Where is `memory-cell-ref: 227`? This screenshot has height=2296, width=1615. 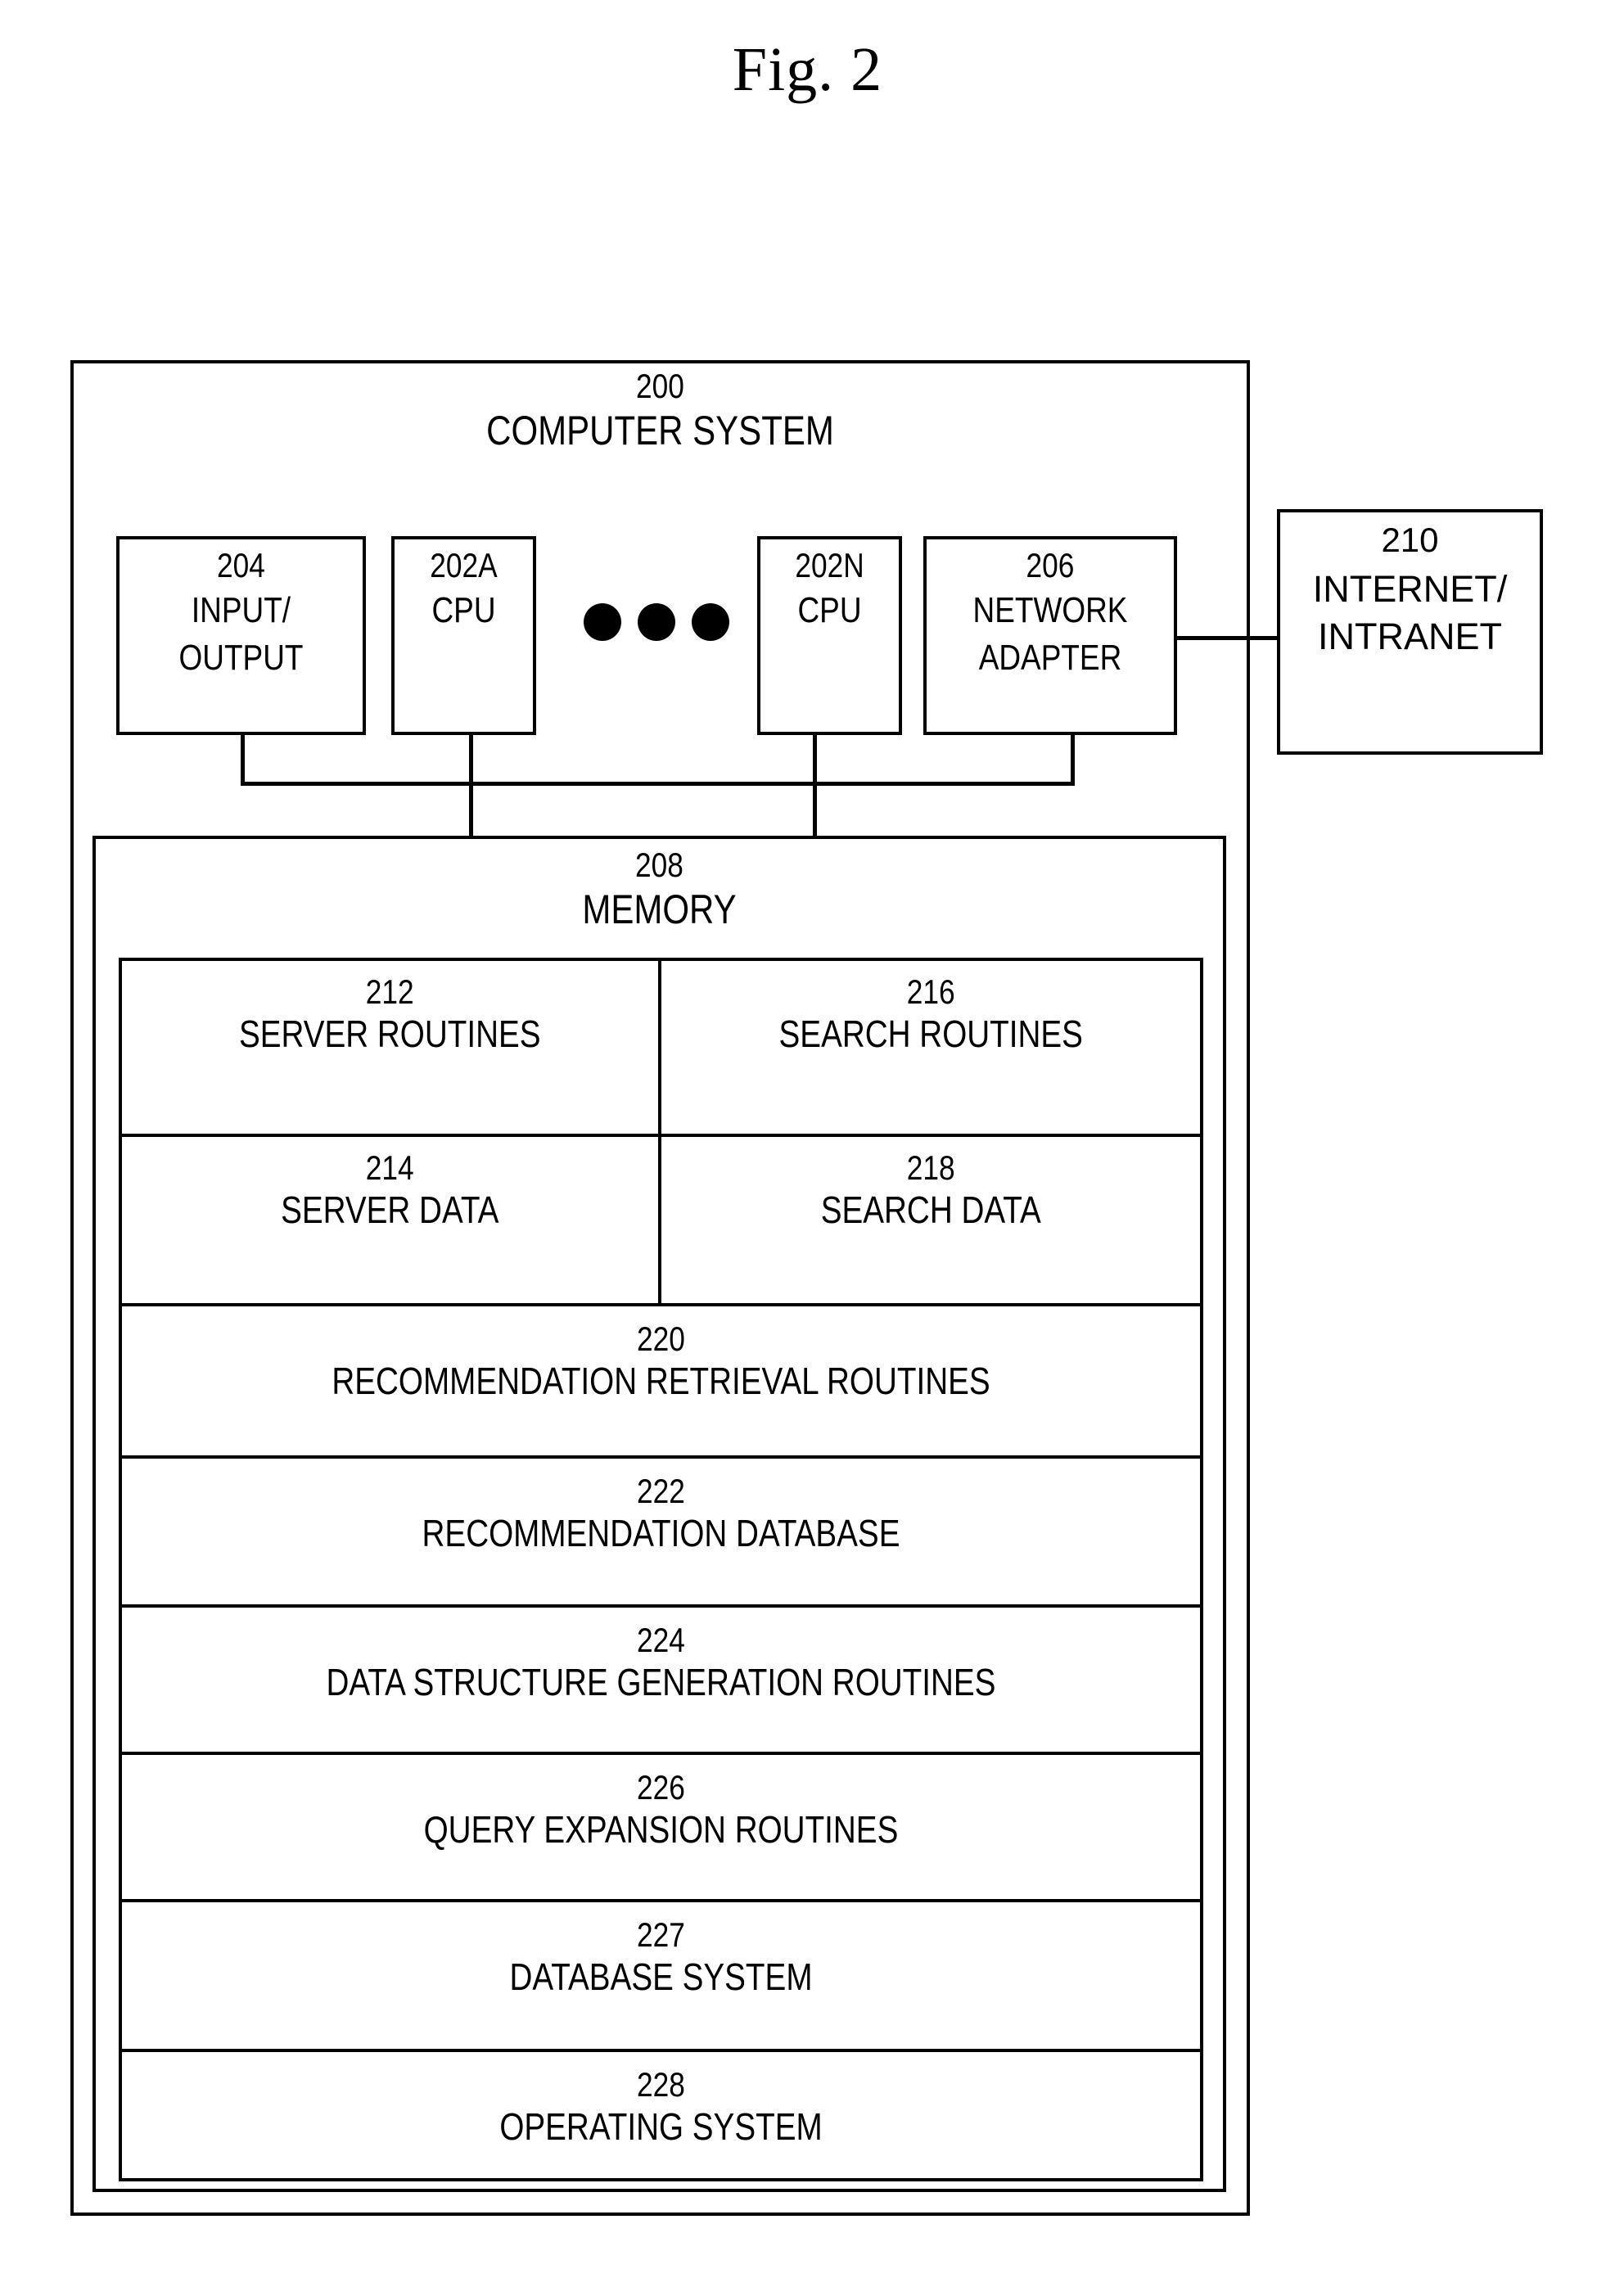 memory-cell-ref: 227 is located at coordinates (661, 1934).